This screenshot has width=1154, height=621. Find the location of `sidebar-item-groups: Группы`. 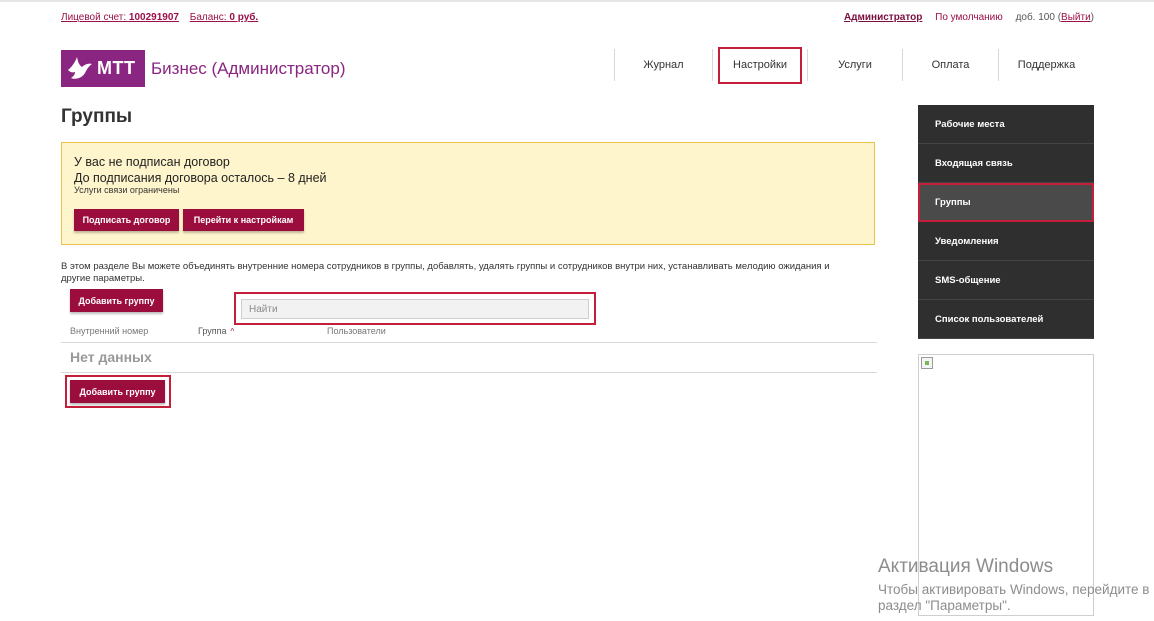

sidebar-item-groups: Группы is located at coordinates (1006, 202).